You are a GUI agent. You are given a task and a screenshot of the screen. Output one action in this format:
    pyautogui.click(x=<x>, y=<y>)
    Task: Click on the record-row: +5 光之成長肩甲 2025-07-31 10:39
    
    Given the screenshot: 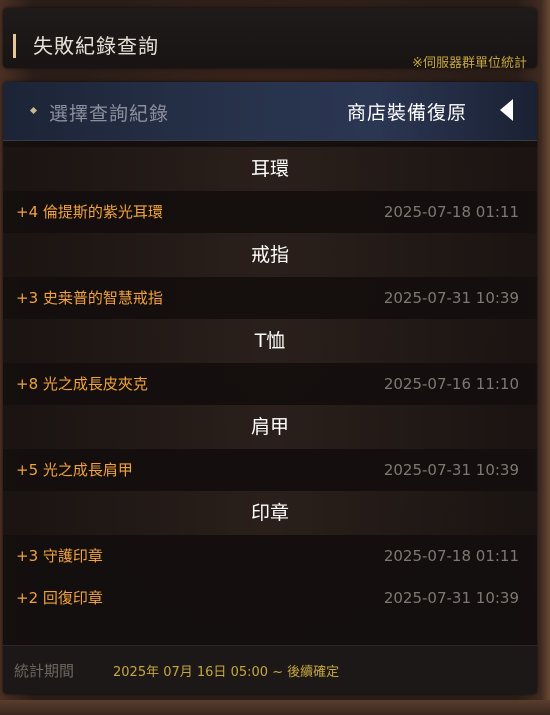 What is the action you would take?
    pyautogui.click(x=270, y=470)
    